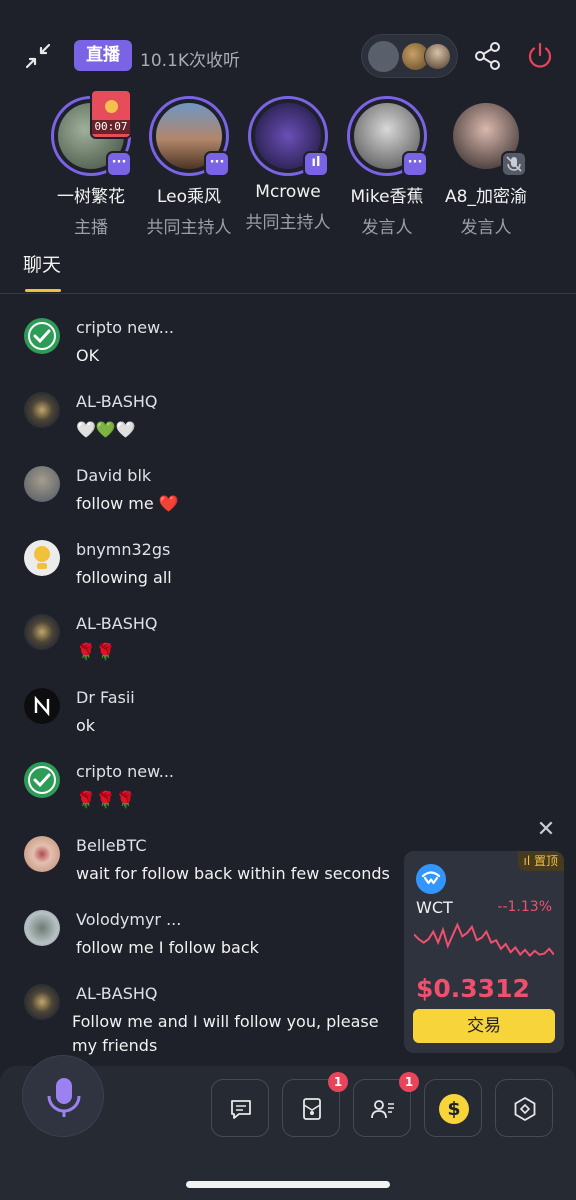 Image resolution: width=576 pixels, height=1200 pixels. Describe the element at coordinates (316, 164) in the screenshot. I see `speaking-icon: ıl` at that location.